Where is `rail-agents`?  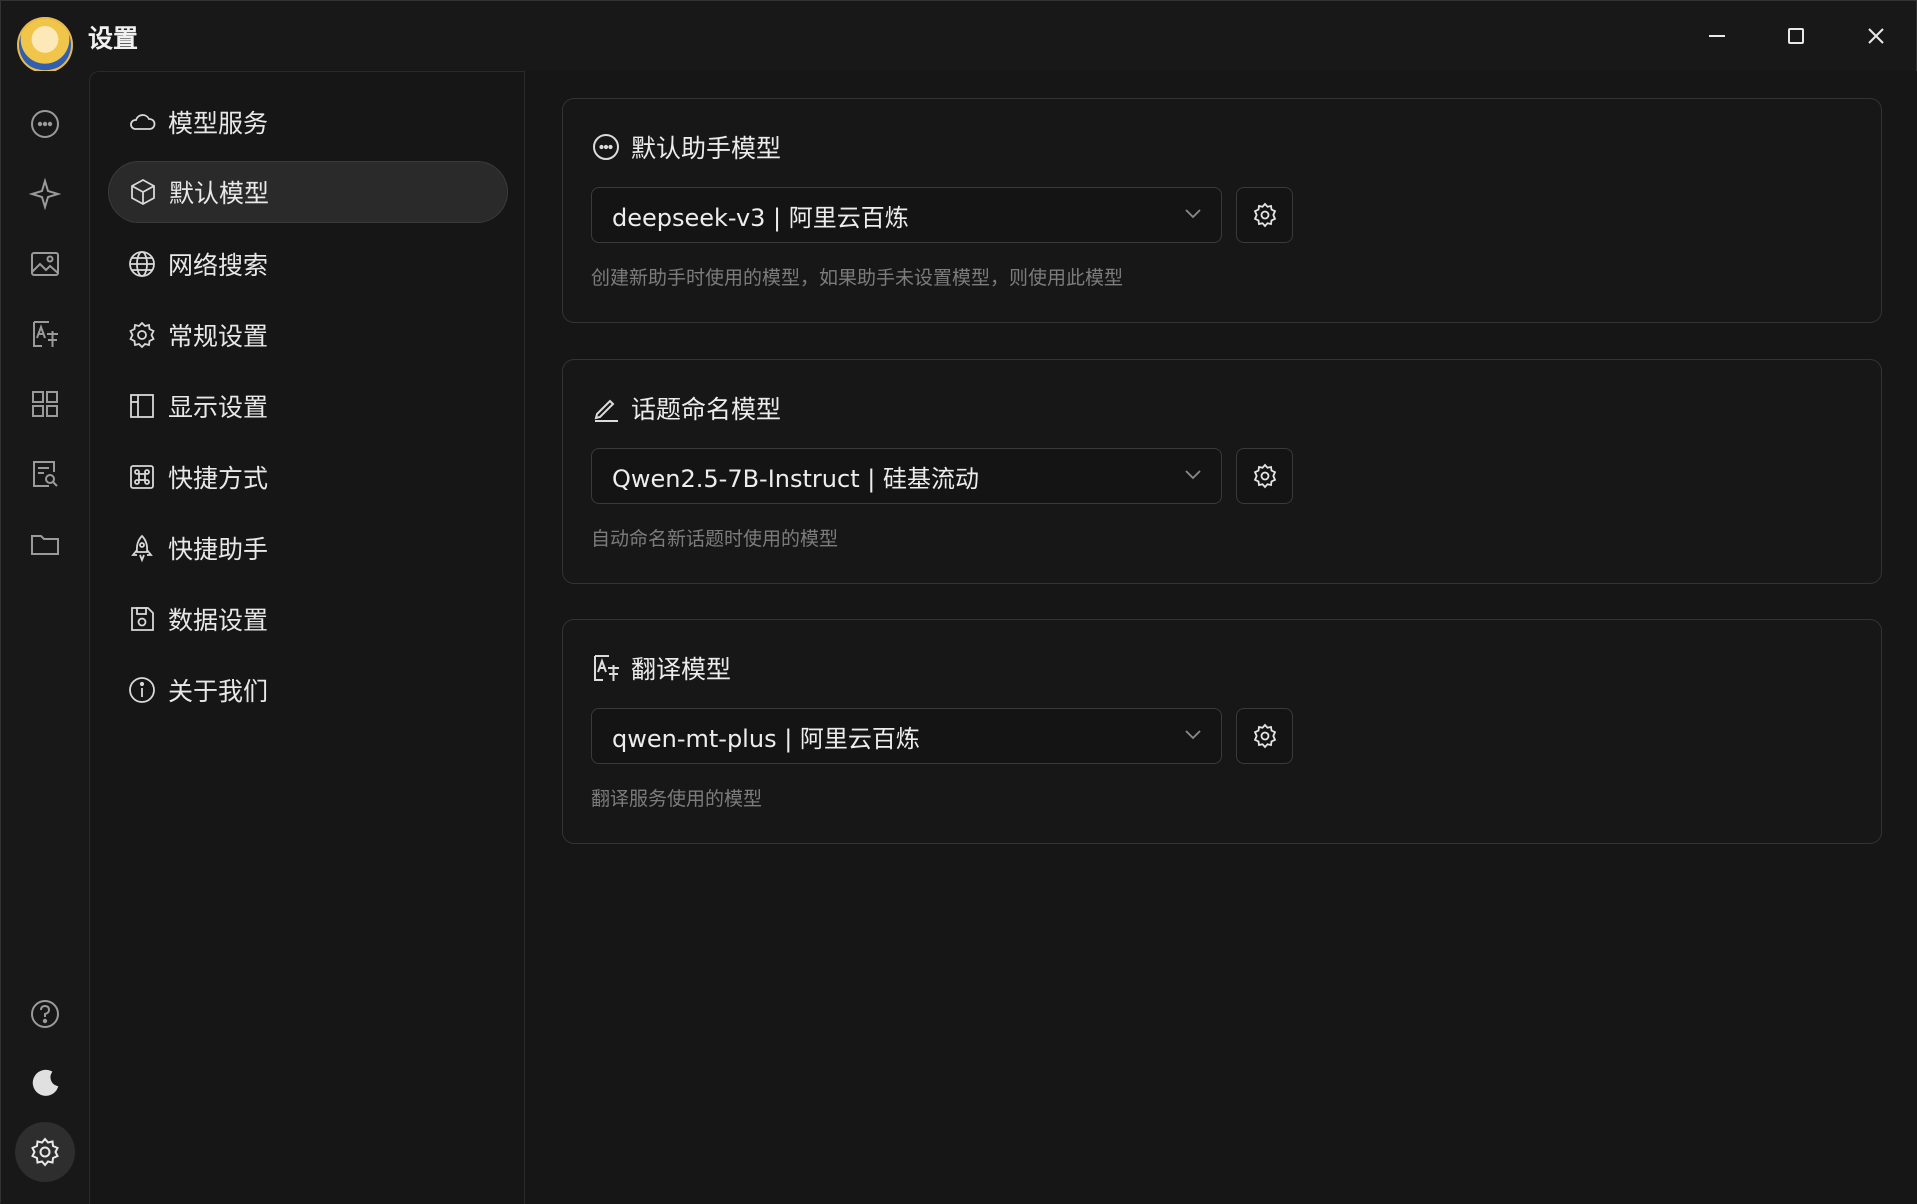
rail-agents is located at coordinates (45, 194).